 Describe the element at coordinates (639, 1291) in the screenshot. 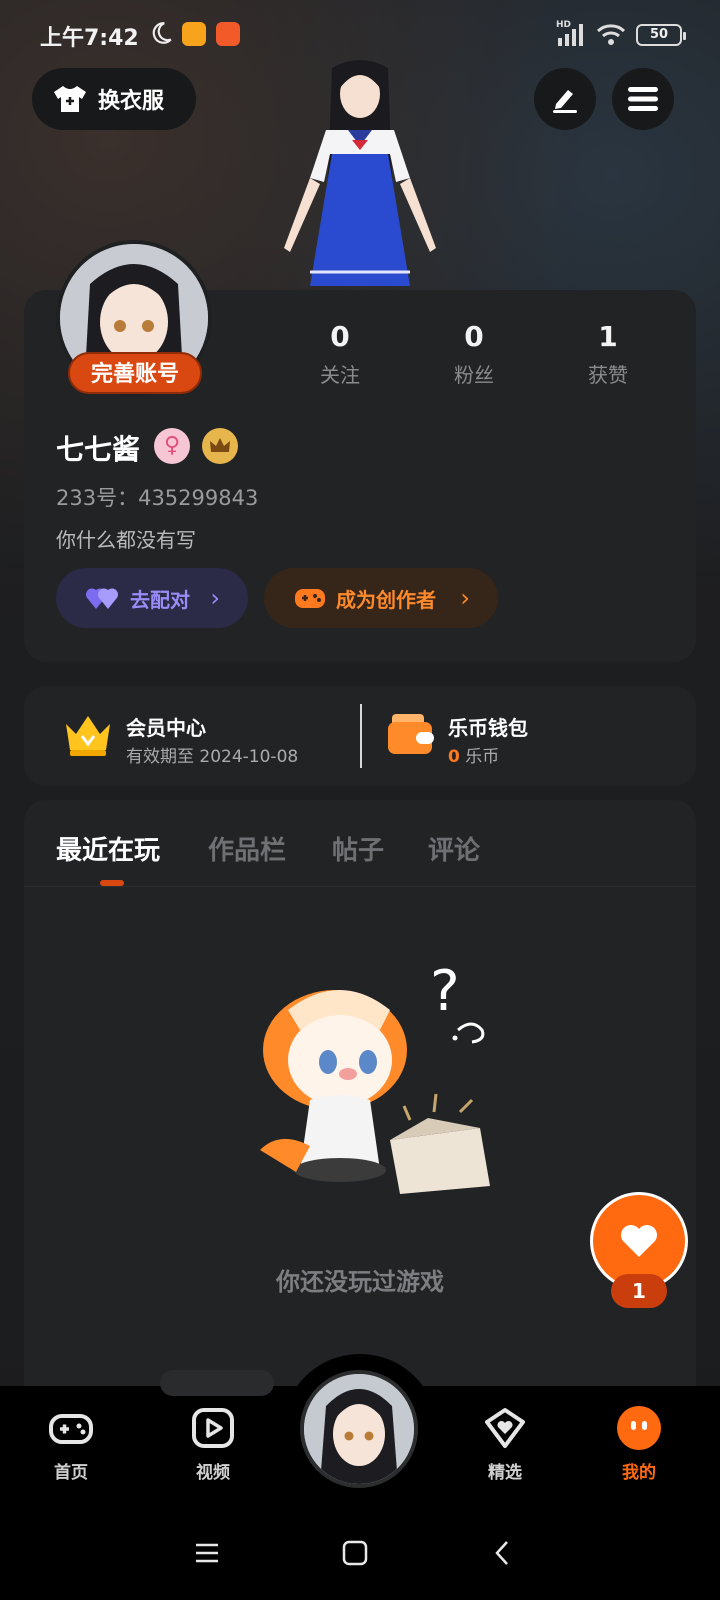

I see `like-count-badge: 1` at that location.